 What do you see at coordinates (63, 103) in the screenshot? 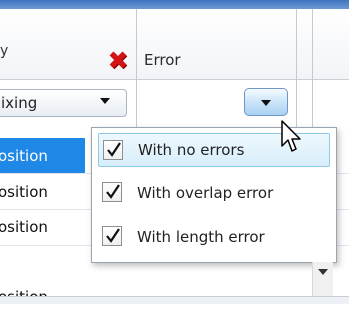
I see `fixing-combobox: ixing` at bounding box center [63, 103].